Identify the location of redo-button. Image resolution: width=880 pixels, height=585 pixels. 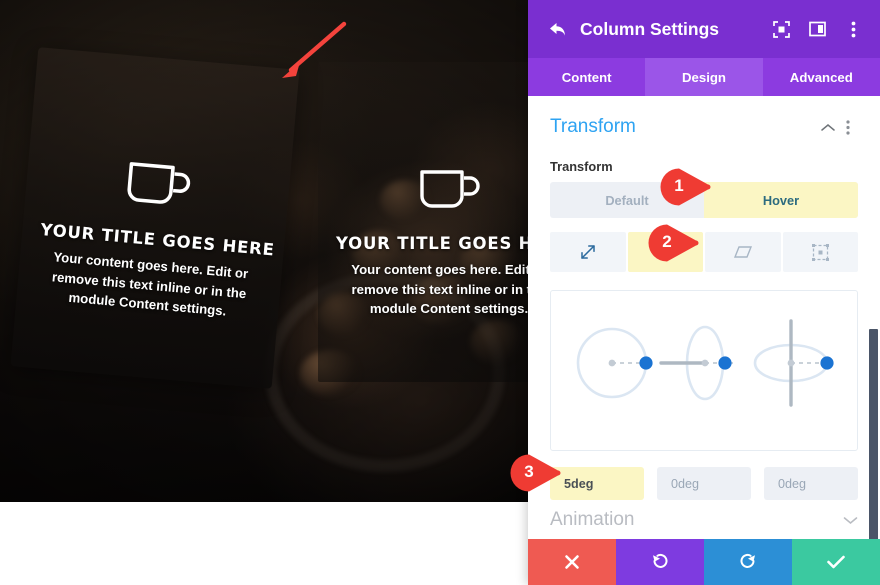
(748, 562).